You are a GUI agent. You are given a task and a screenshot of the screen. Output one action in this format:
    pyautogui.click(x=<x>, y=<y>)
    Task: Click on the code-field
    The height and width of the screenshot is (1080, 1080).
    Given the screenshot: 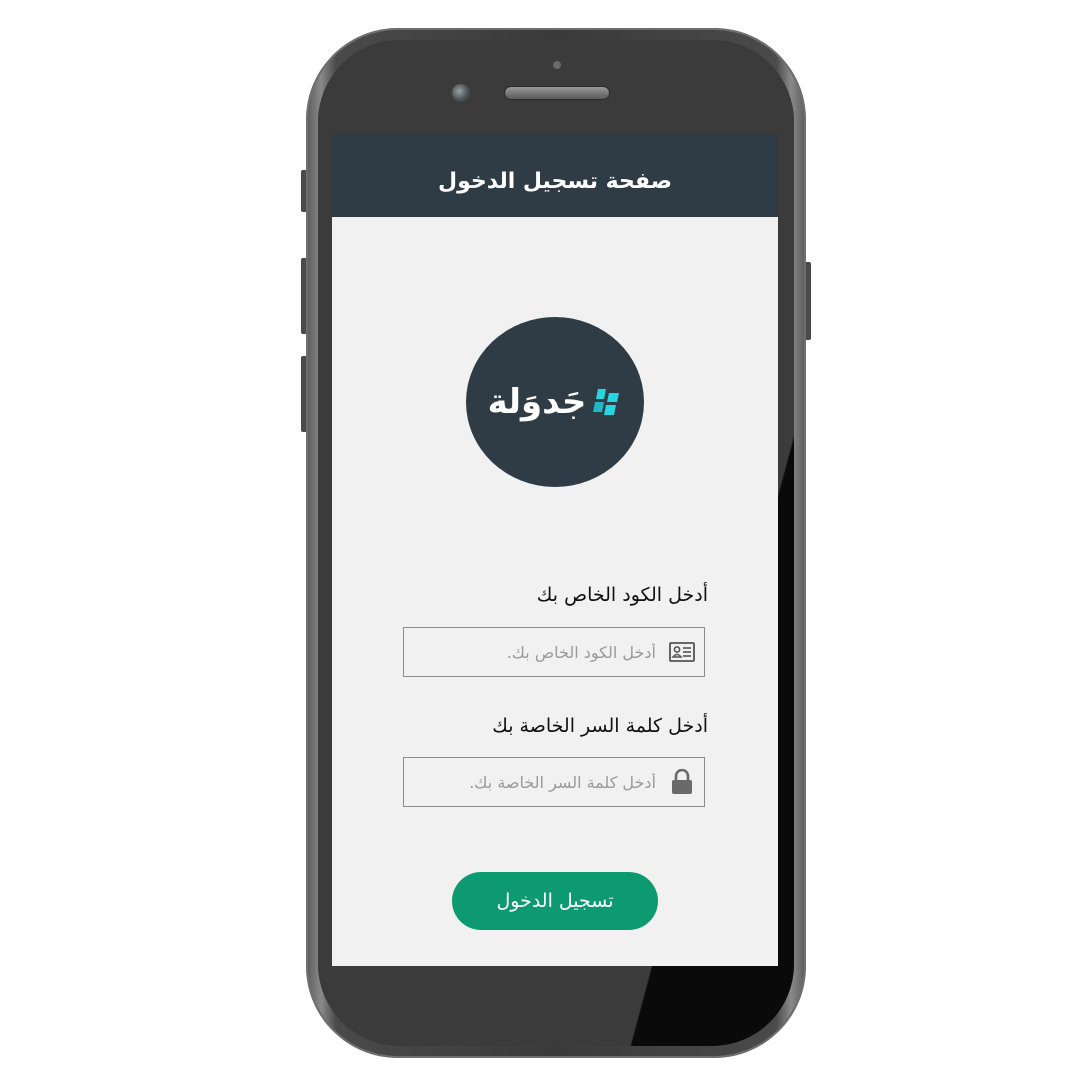 What is the action you would take?
    pyautogui.click(x=554, y=652)
    